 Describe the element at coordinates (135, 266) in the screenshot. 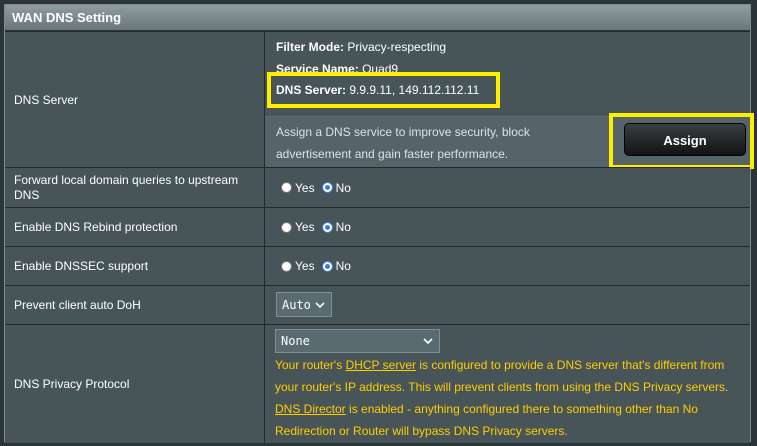

I see `dnssec-label: Enable DNSSEC support` at that location.